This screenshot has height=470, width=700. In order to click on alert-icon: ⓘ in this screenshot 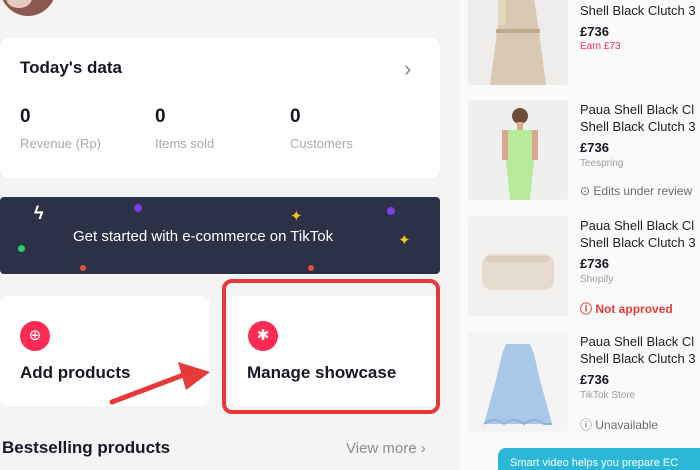, I will do `click(586, 309)`.